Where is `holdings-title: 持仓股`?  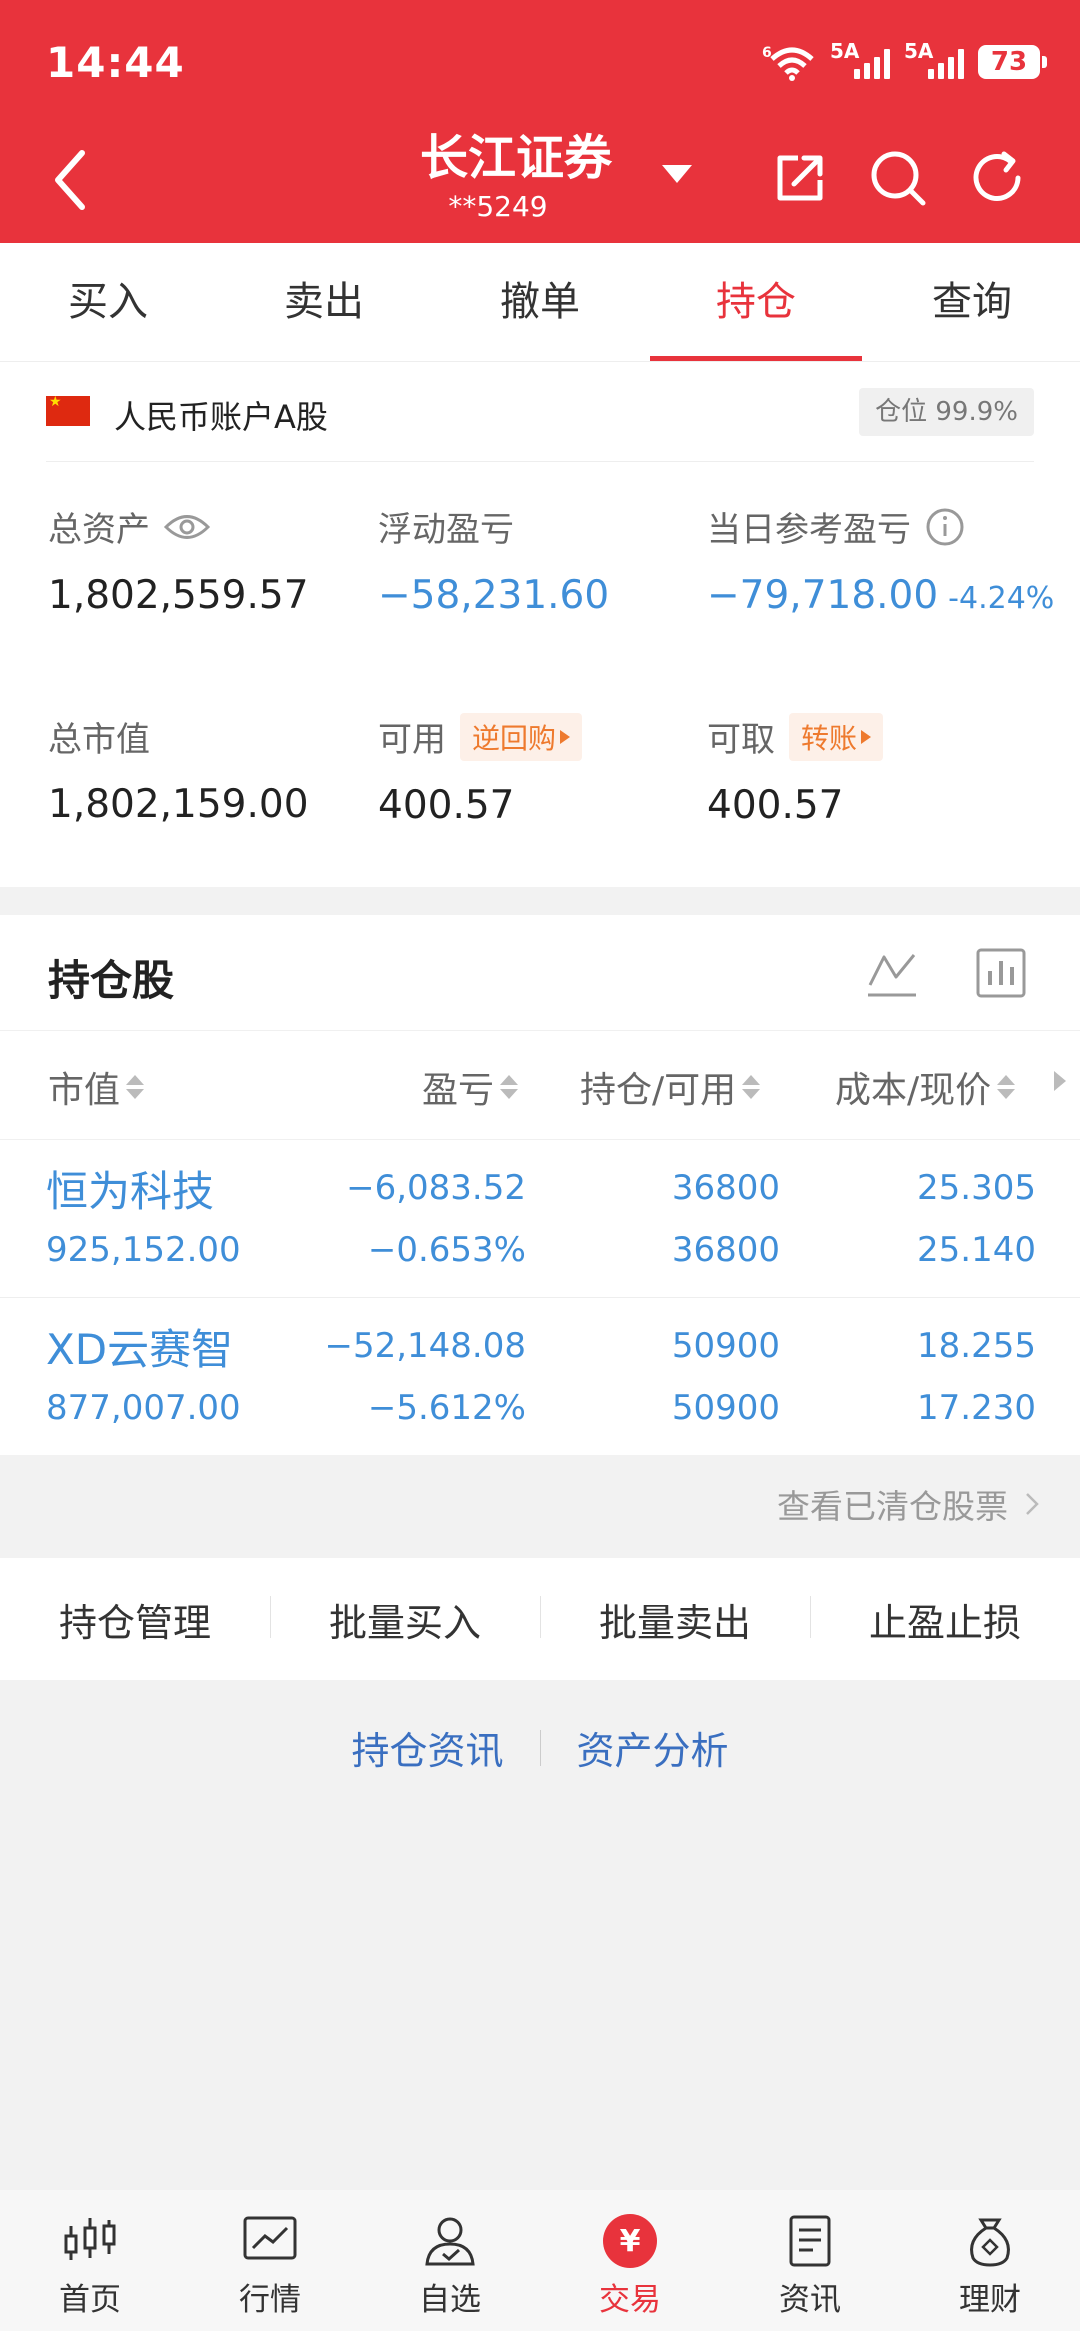 holdings-title: 持仓股 is located at coordinates (111, 980).